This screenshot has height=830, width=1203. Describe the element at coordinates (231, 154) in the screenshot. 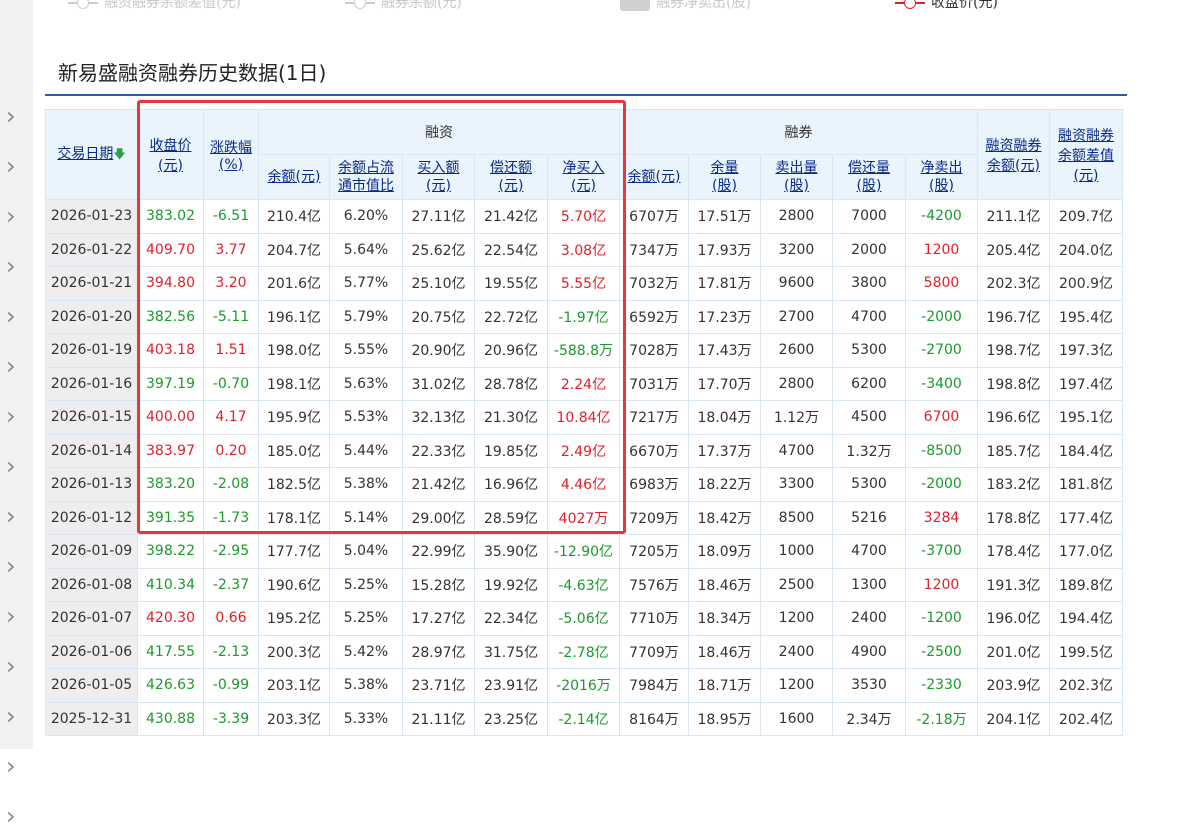

I see `col-header-change: 涨跌幅 (%)` at that location.